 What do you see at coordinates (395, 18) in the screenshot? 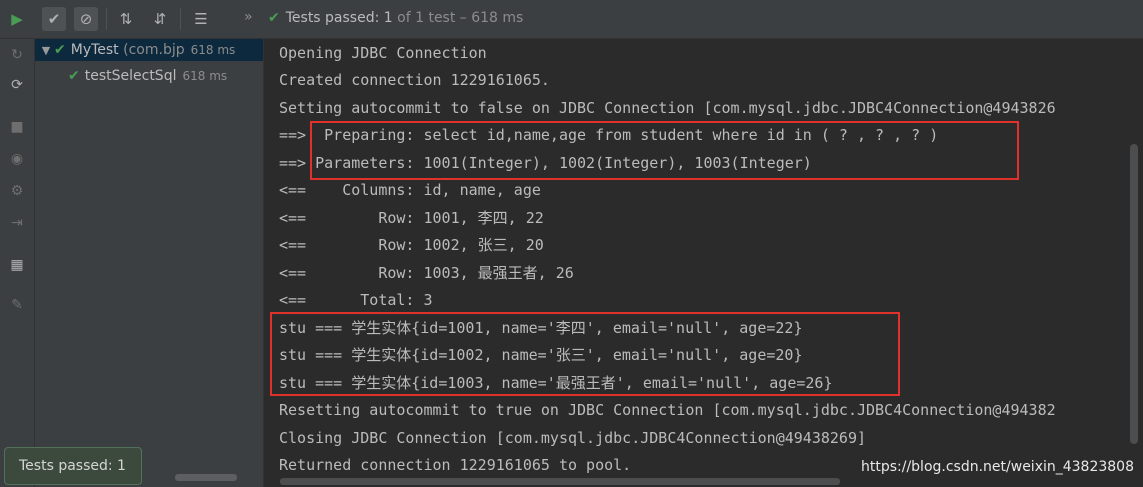
I see `test-status-summary: ✔ Tests passed: 1 of 1 test – 618 ms` at bounding box center [395, 18].